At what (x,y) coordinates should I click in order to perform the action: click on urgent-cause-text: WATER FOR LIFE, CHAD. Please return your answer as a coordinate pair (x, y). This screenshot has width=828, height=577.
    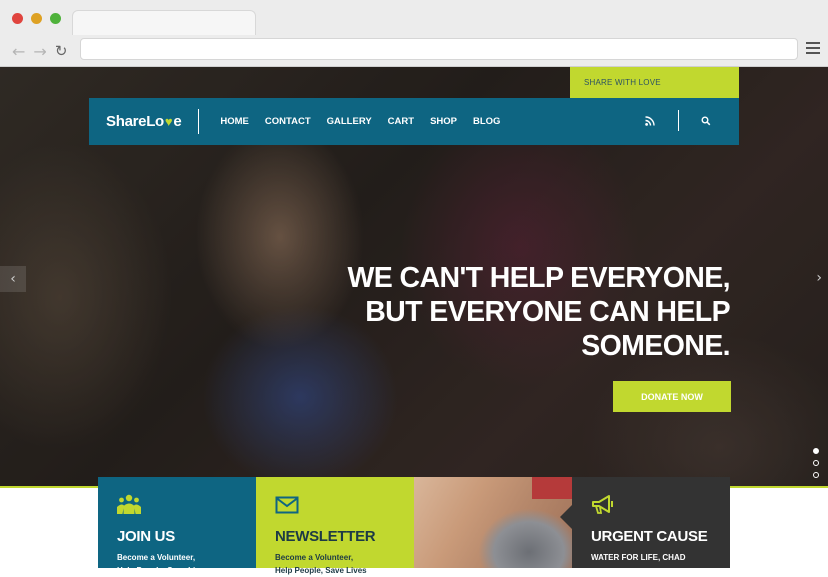
    Looking at the image, I should click on (638, 557).